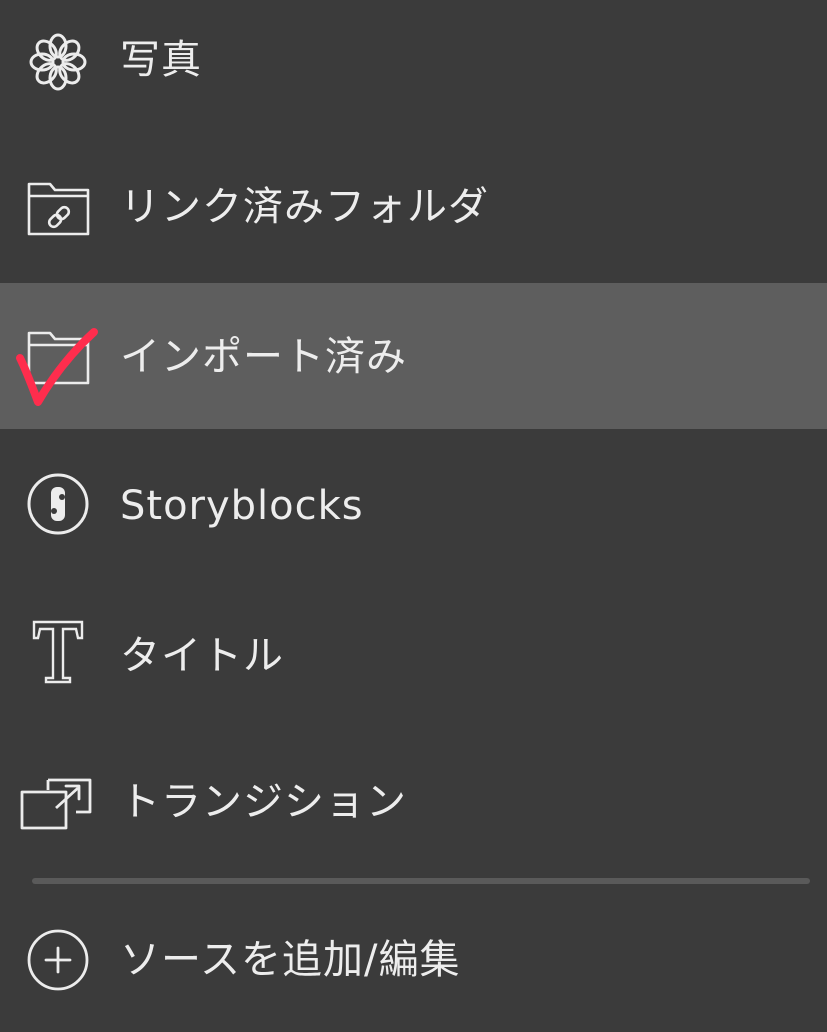  What do you see at coordinates (161, 60) in the screenshot?
I see `menu-item-label: 写真` at bounding box center [161, 60].